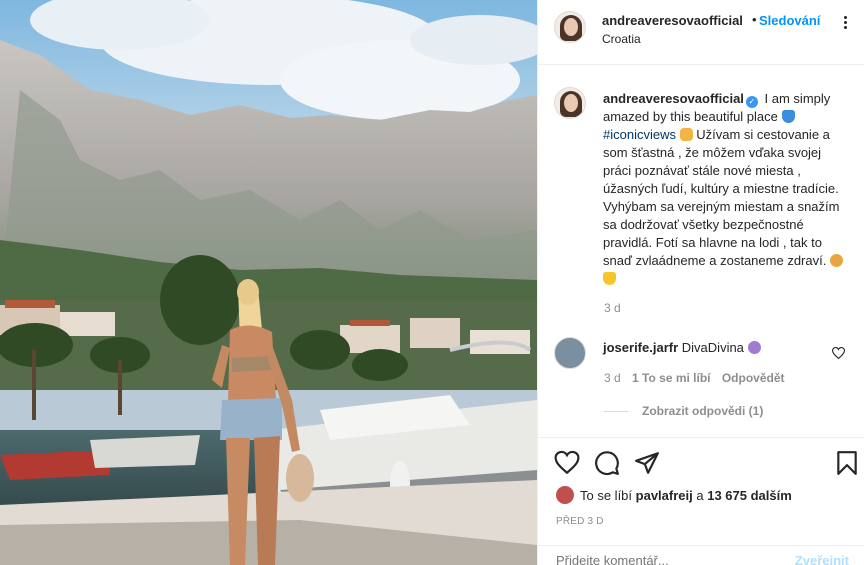 The width and height of the screenshot is (864, 565). What do you see at coordinates (580, 521) in the screenshot?
I see `post-date: PŘED 3 D` at bounding box center [580, 521].